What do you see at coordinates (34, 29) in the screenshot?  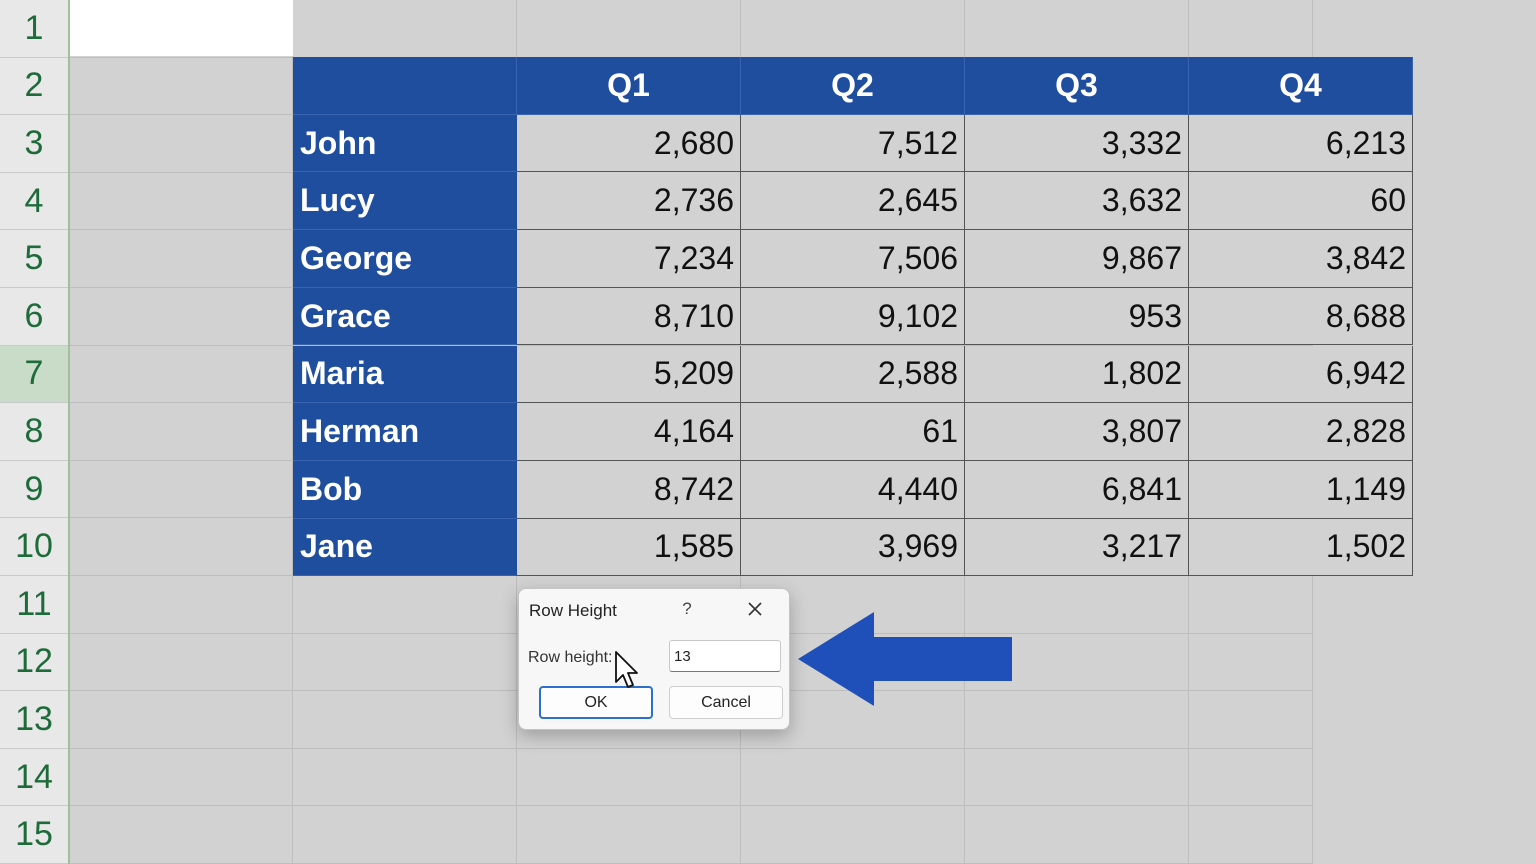 I see `row-header-1: 1` at bounding box center [34, 29].